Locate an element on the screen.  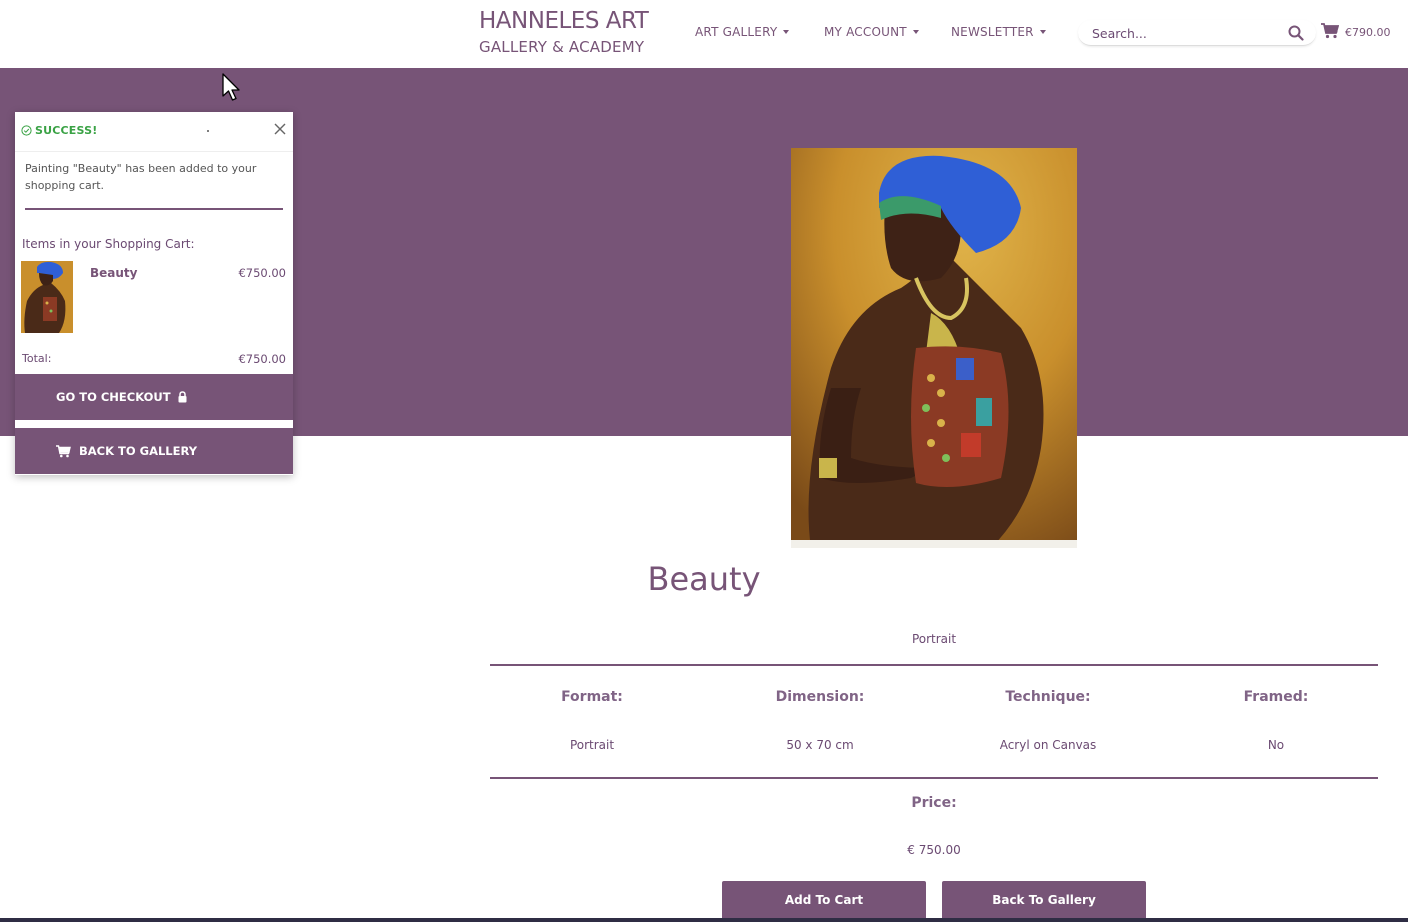
spec-label: Technique: is located at coordinates (1048, 697).